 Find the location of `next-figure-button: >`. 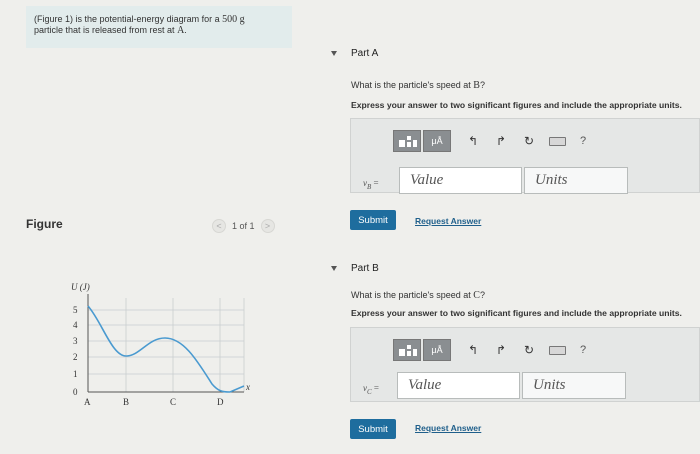

next-figure-button: > is located at coordinates (267, 226).